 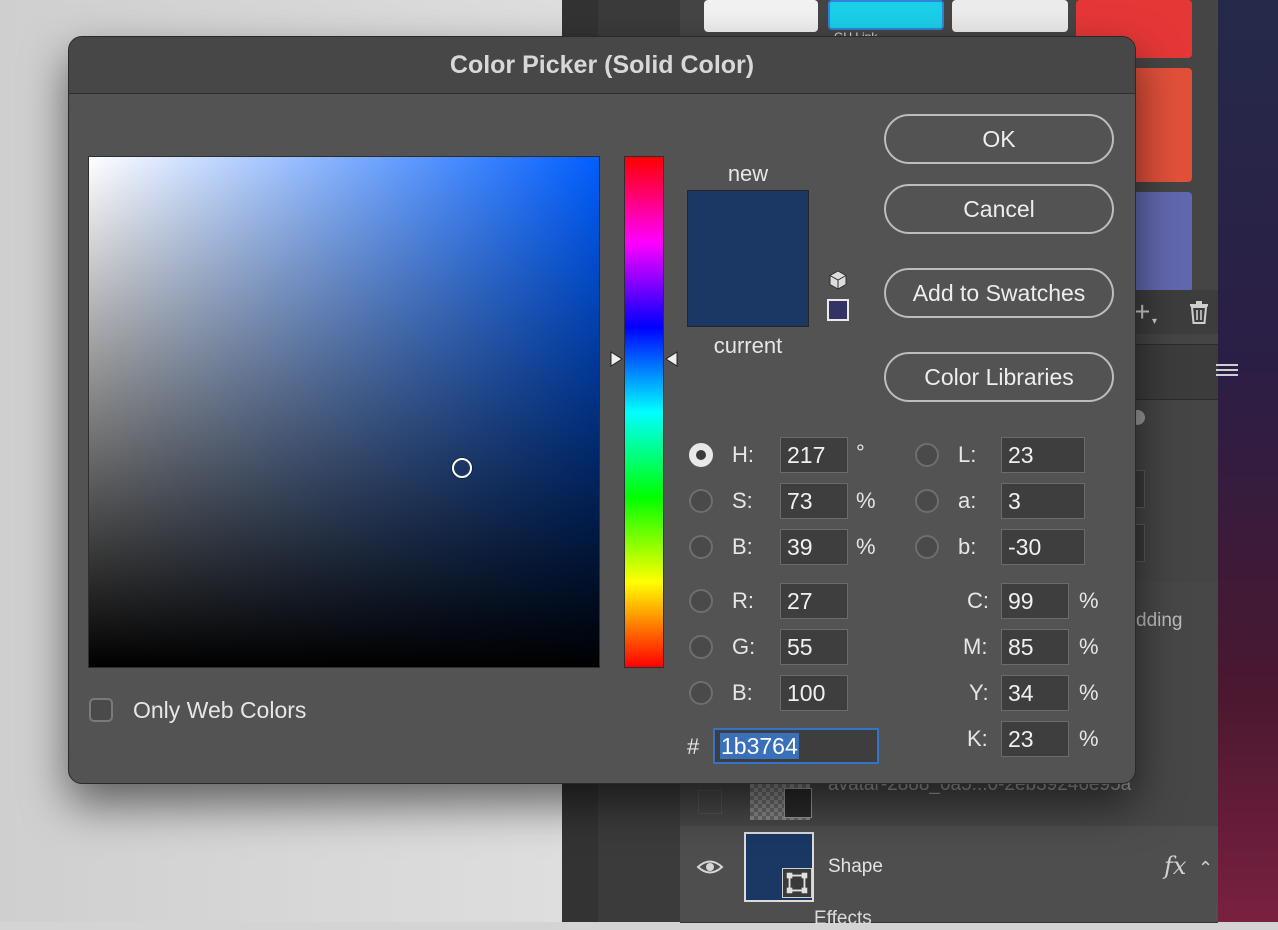 I want to click on only-web-colors-label: Only Web Colors, so click(x=219, y=710).